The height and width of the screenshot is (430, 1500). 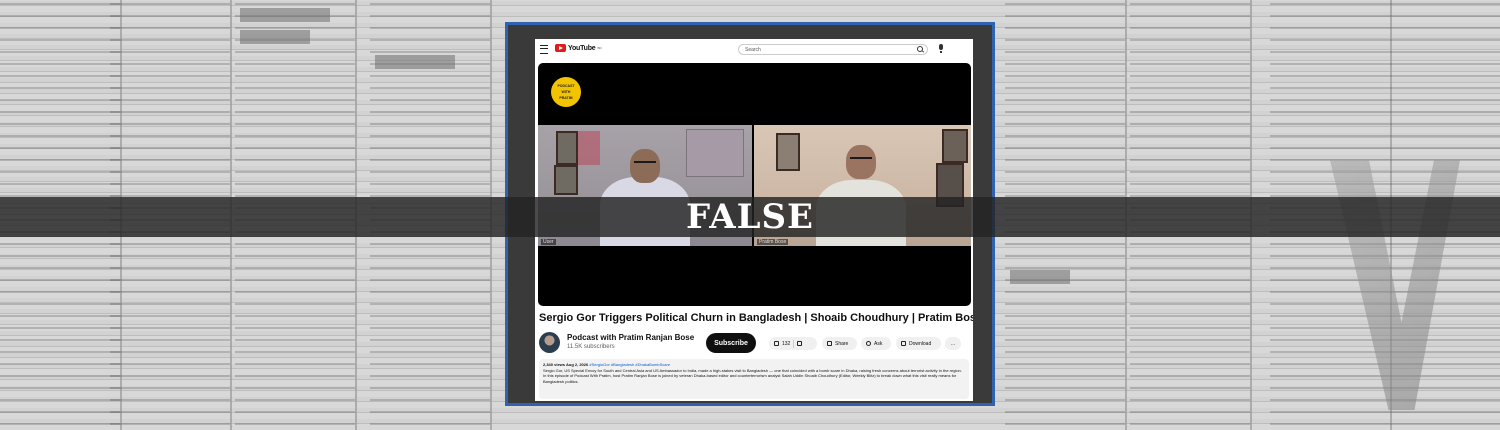 I want to click on youtube-logo: YouTube BD, so click(x=578, y=48).